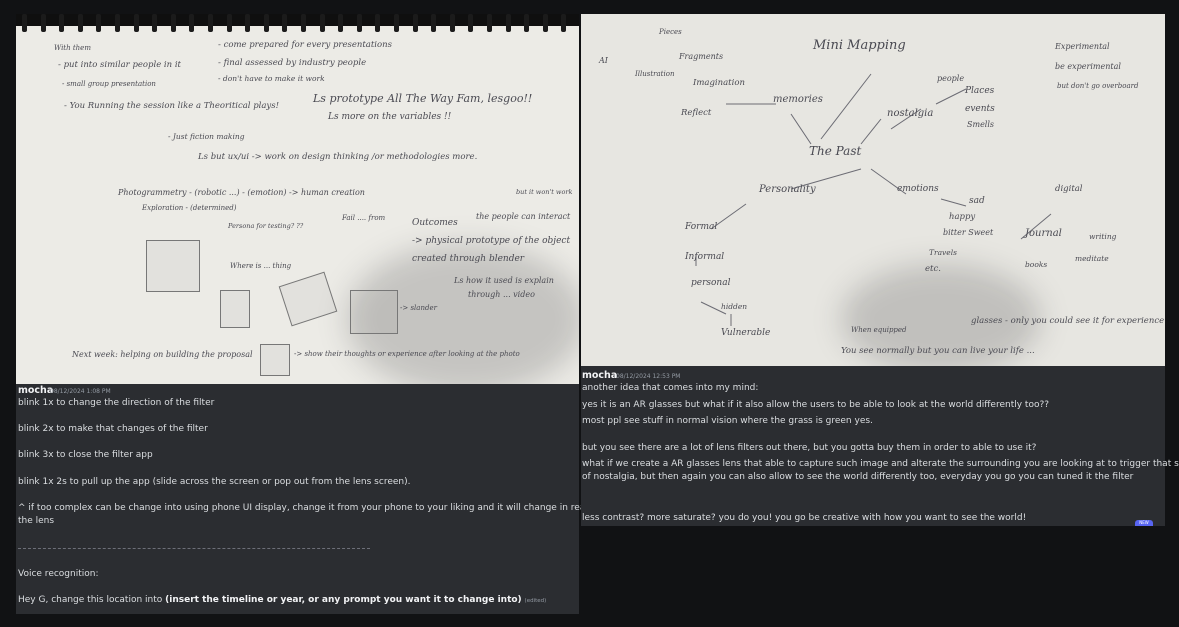 This screenshot has width=1179, height=627. I want to click on mind-map-node: events, so click(980, 109).